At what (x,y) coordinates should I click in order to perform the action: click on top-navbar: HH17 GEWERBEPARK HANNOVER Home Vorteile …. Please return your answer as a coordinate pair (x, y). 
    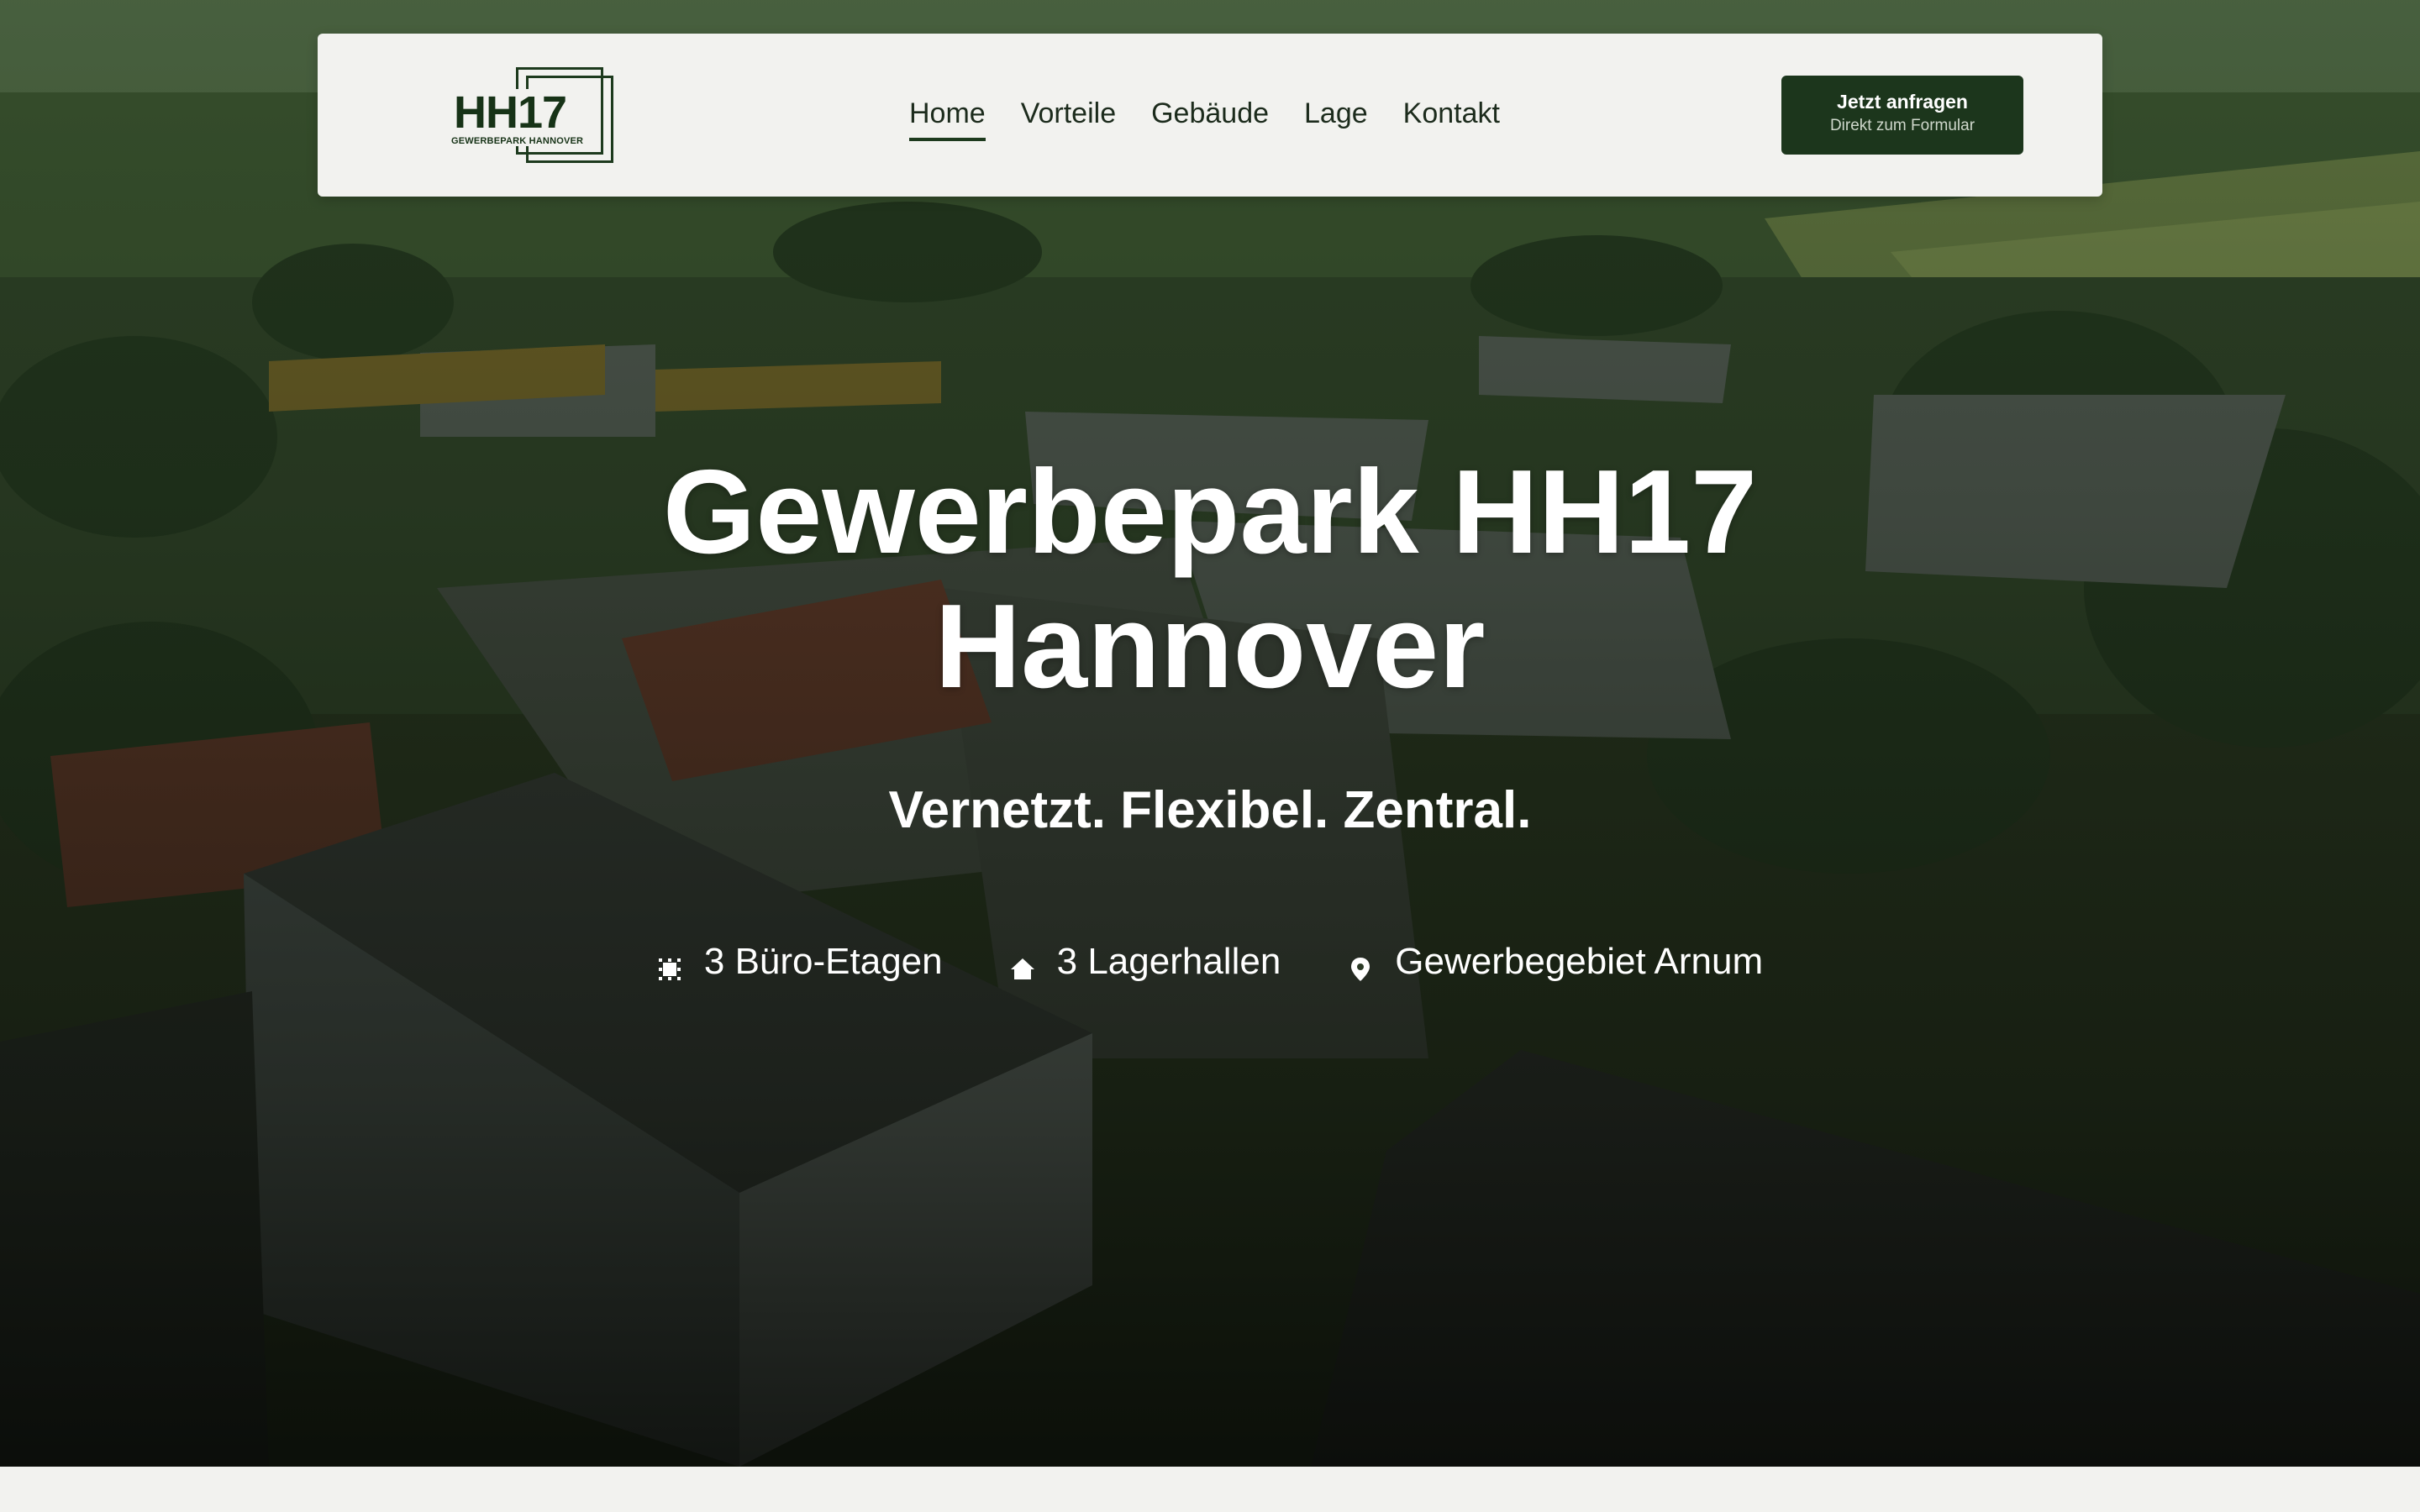
    Looking at the image, I should click on (1210, 115).